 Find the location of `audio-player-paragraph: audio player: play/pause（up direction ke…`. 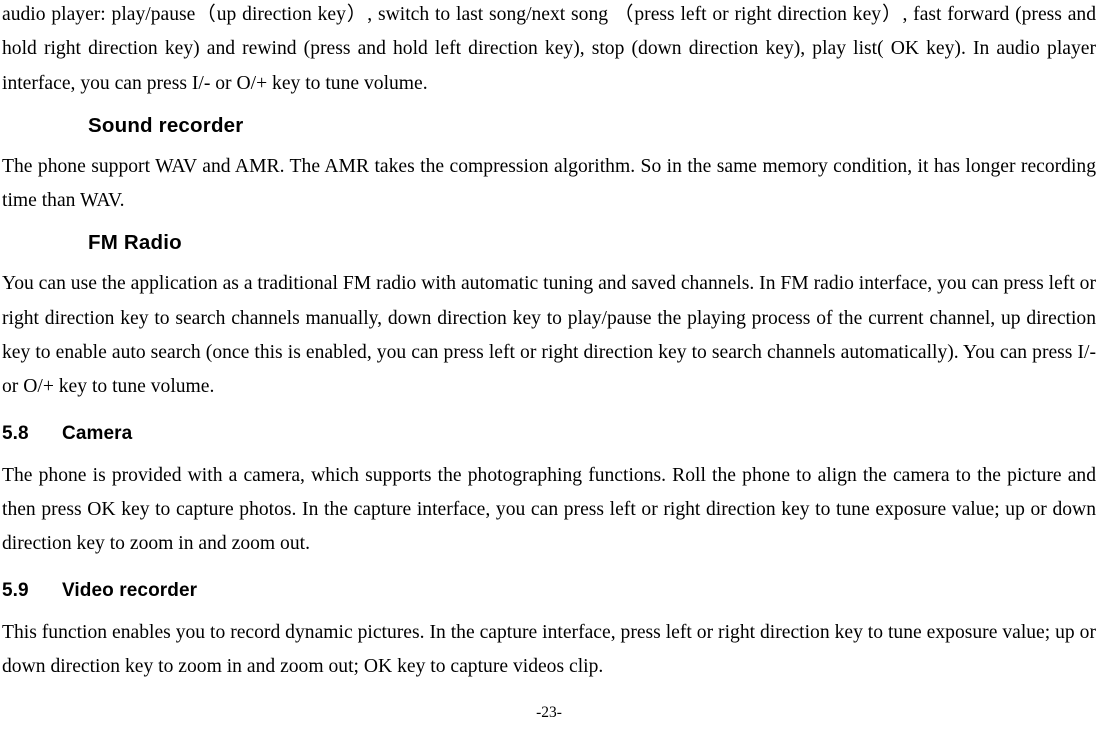

audio-player-paragraph: audio player: play/pause（up direction ke… is located at coordinates (549, 49).